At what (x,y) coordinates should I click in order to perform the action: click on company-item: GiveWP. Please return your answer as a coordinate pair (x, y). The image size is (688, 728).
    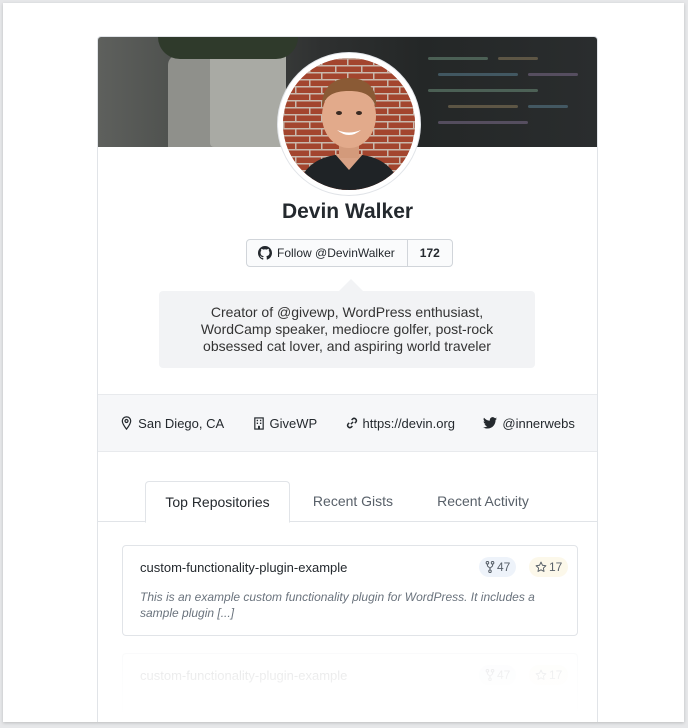
    Looking at the image, I should click on (285, 423).